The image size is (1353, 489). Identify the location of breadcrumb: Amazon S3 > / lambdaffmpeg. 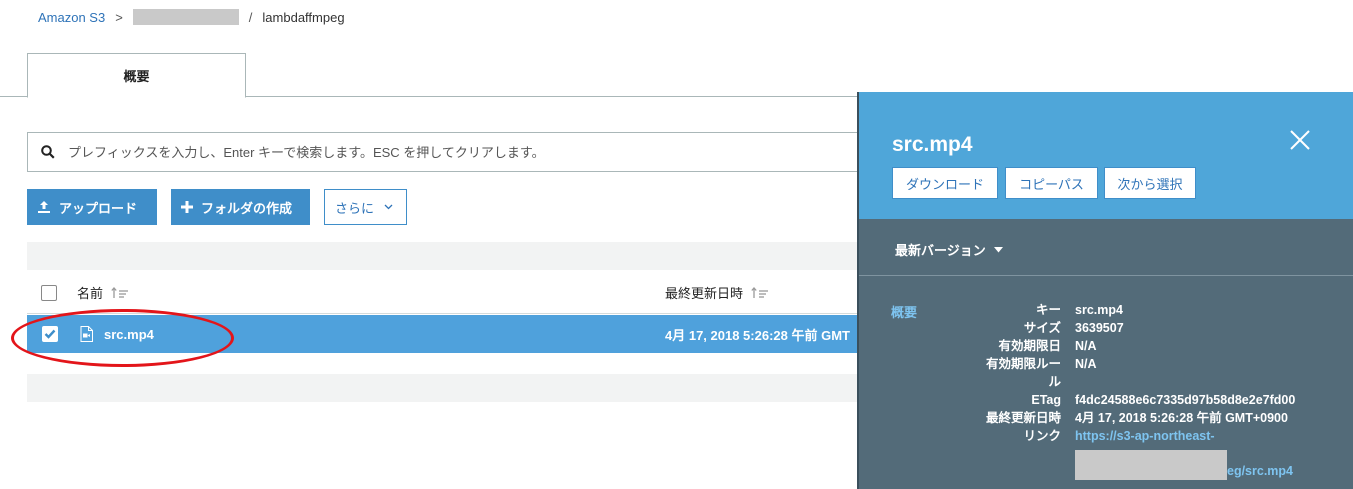
(191, 17).